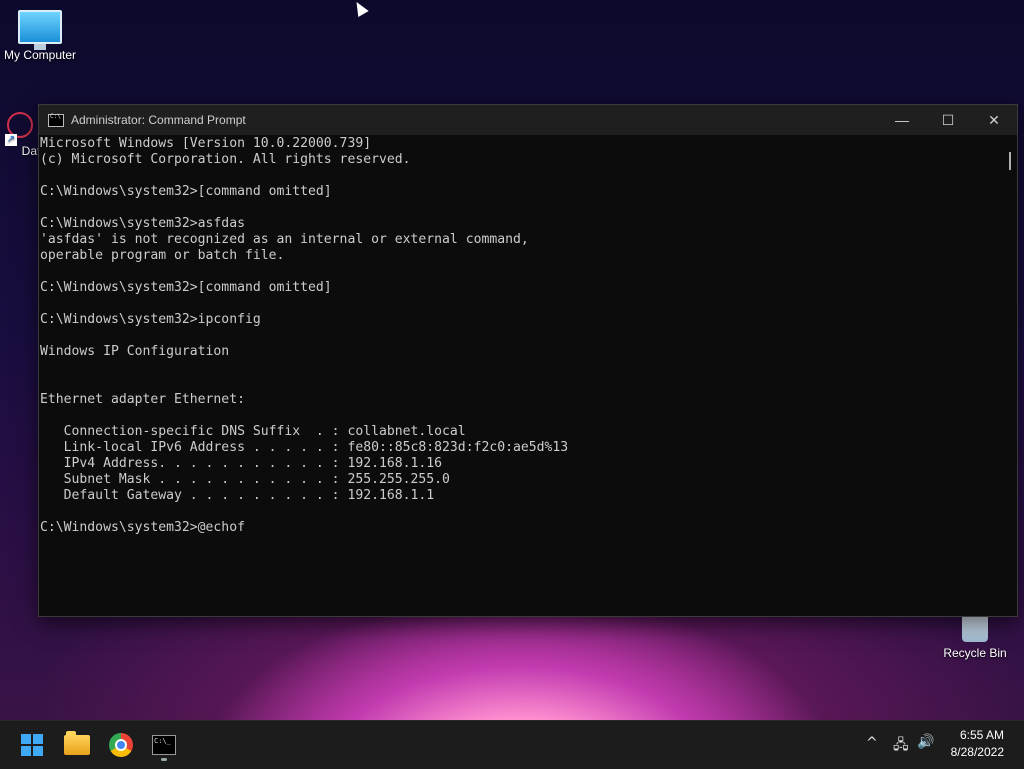 The height and width of the screenshot is (769, 1024). What do you see at coordinates (512, 744) in the screenshot?
I see `taskbar: C:\_ ^ 🖧 🔊` at bounding box center [512, 744].